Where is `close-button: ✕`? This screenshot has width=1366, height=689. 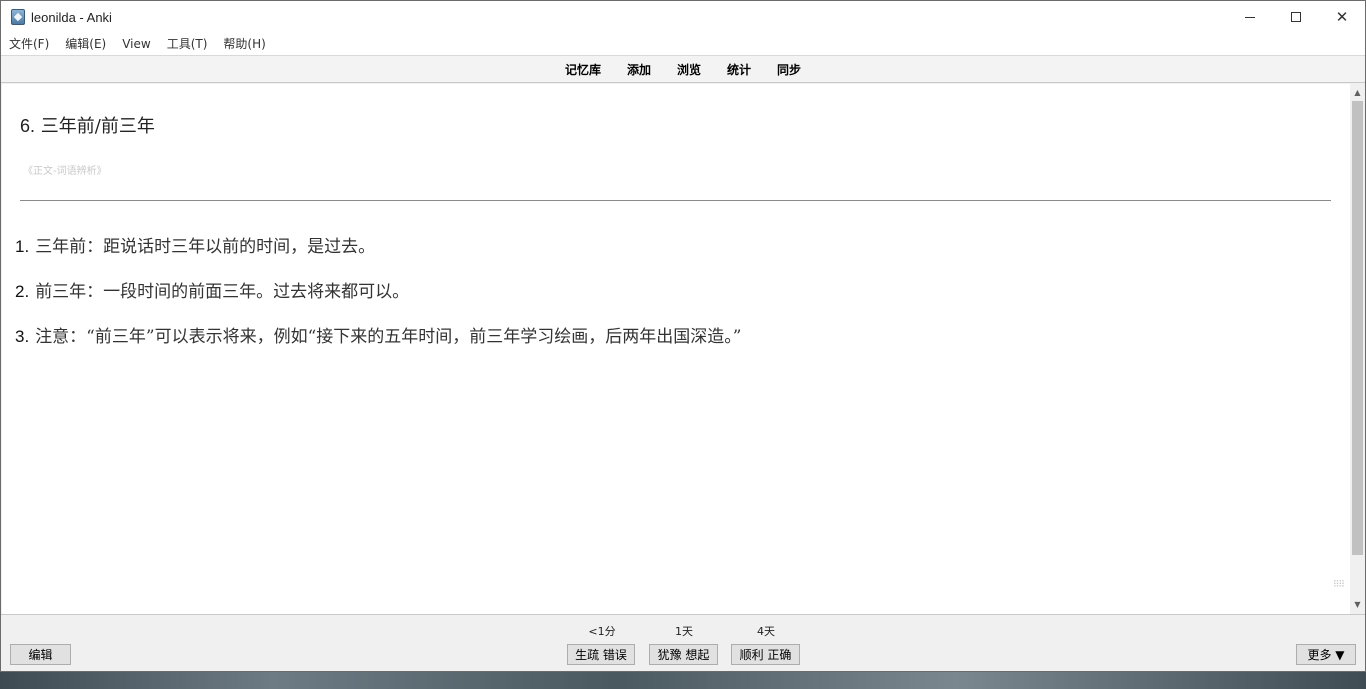
close-button: ✕ is located at coordinates (1342, 17).